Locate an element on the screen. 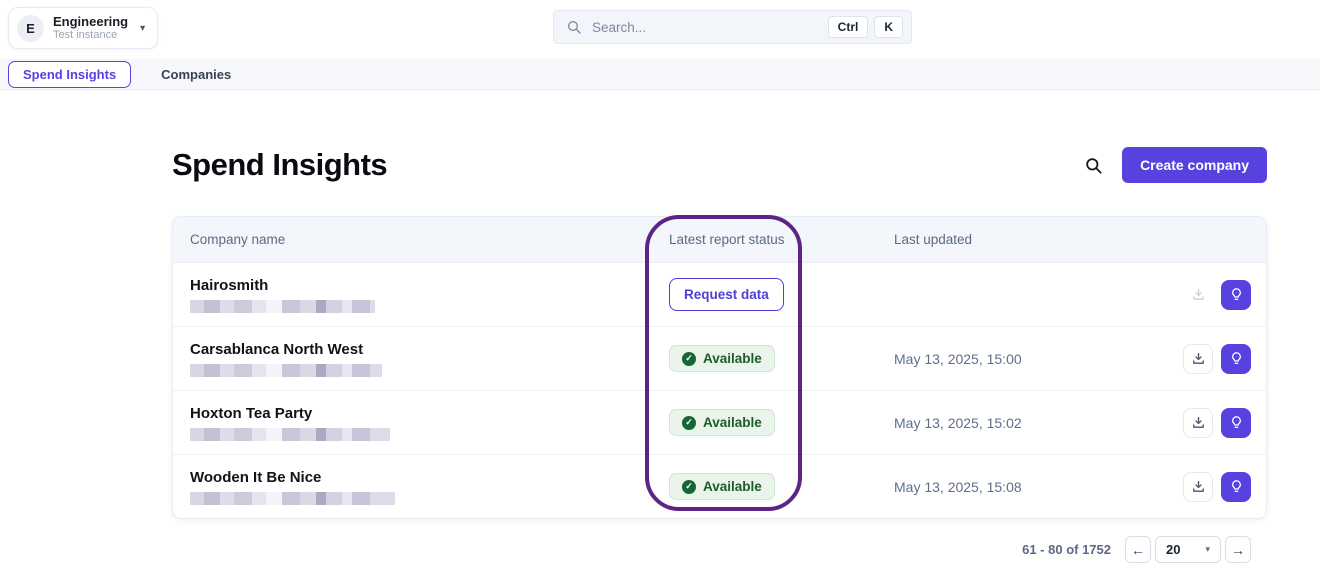 This screenshot has width=1320, height=575. workspace-text: Engineering Test instance is located at coordinates (90, 28).